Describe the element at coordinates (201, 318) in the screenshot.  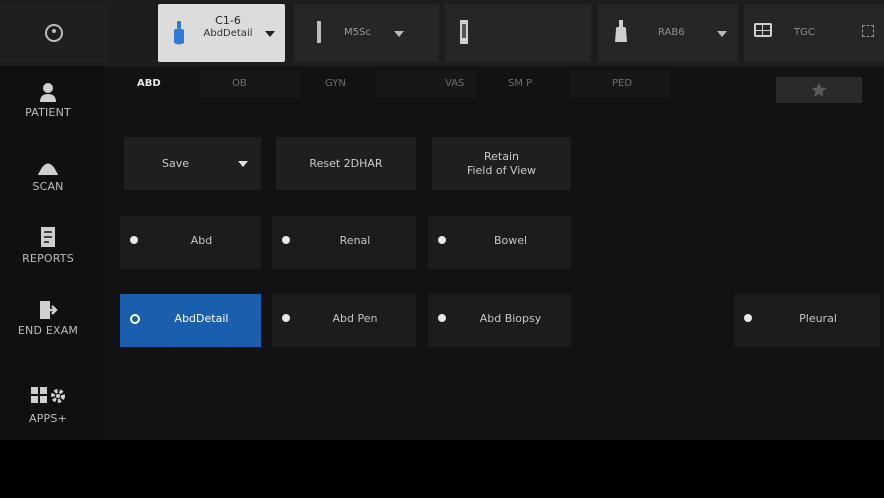
I see `preset-label: AbdDetail` at that location.